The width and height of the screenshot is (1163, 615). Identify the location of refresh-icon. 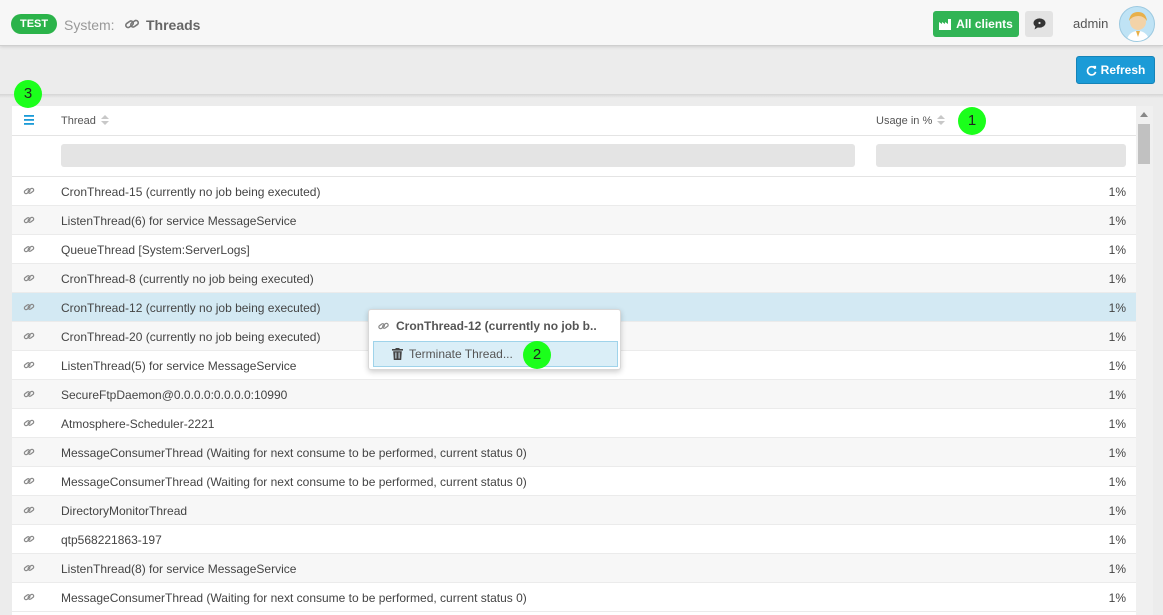
(1091, 70).